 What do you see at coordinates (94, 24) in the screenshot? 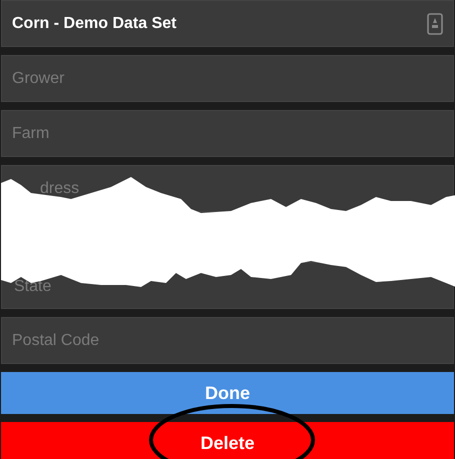
I see `header-title: Corn - Demo Data Set` at bounding box center [94, 24].